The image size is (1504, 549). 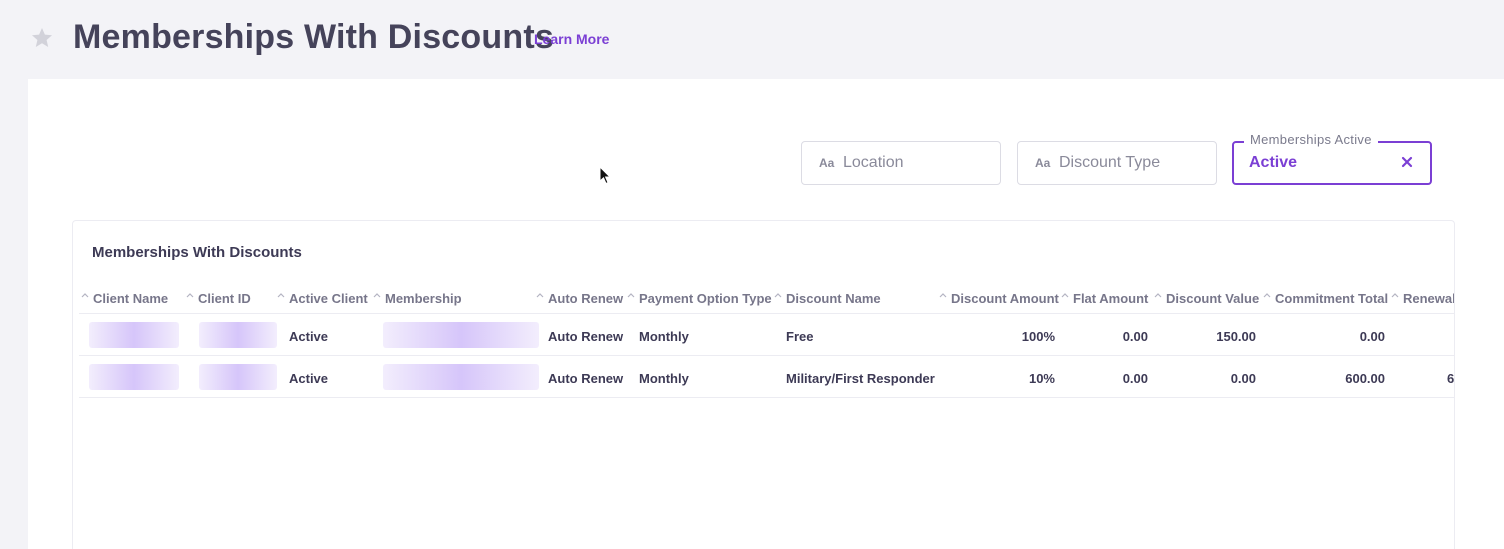 What do you see at coordinates (705, 298) in the screenshot?
I see `column-header-payment-option-type: Payment Option Type` at bounding box center [705, 298].